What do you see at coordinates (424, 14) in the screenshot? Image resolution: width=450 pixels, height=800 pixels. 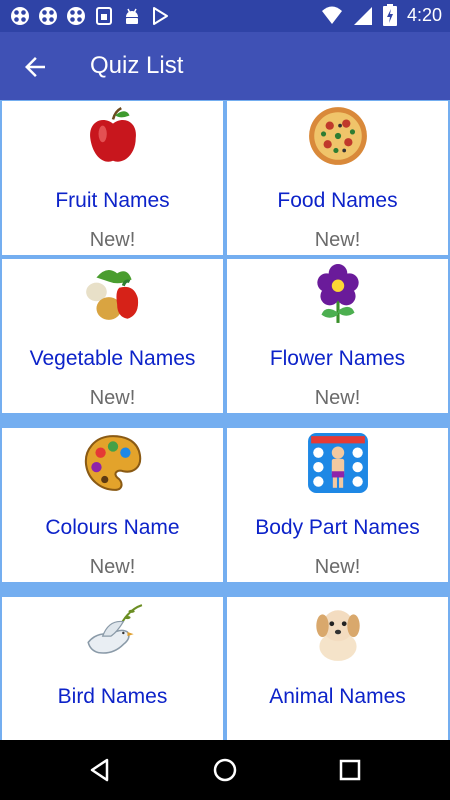 I see `status-time: 4:20` at bounding box center [424, 14].